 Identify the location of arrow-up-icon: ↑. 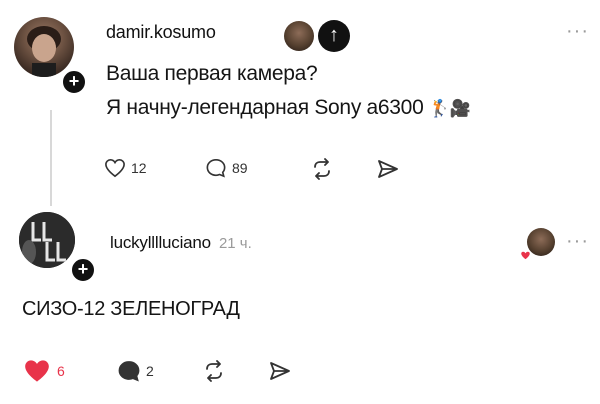
(334, 36).